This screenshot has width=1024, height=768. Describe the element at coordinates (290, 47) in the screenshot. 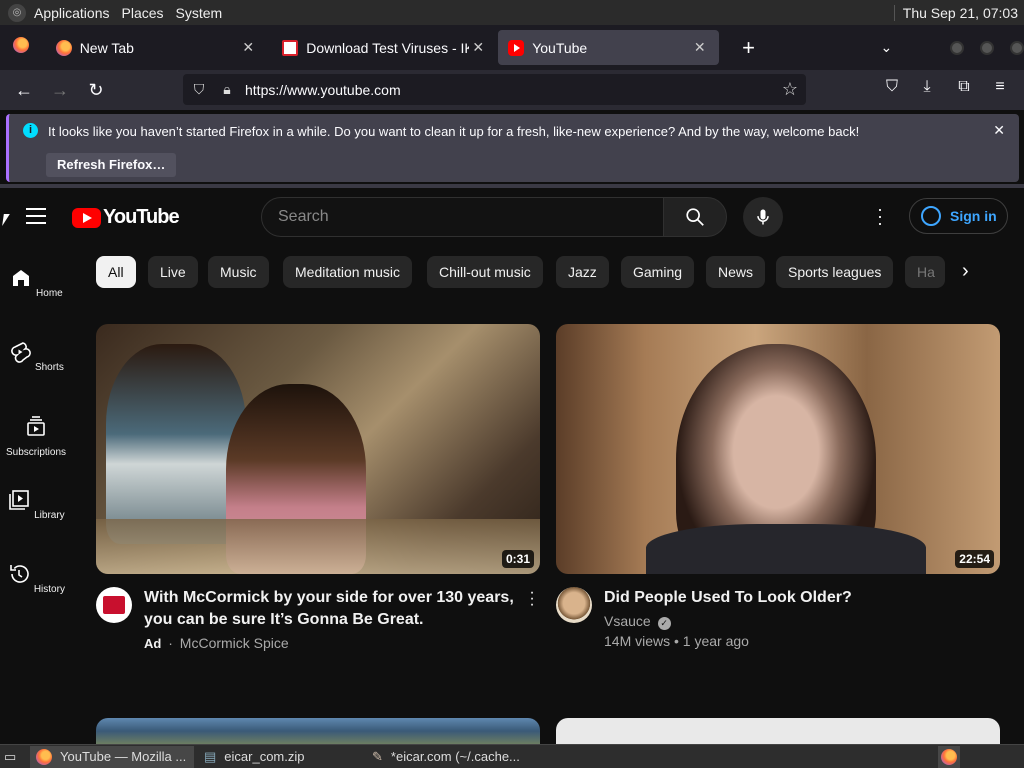

I see `ikarus-icon` at that location.